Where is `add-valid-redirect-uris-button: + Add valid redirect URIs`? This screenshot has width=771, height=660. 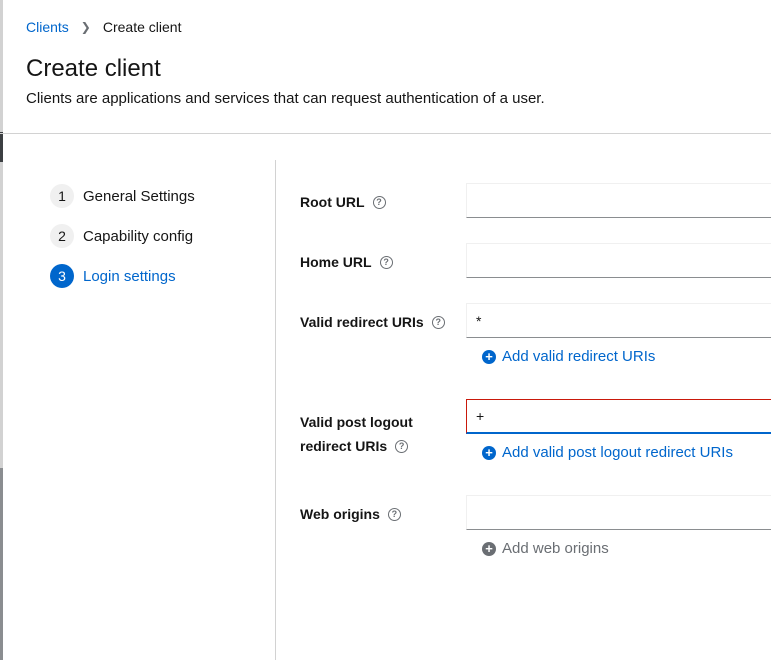
add-valid-redirect-uris-button: + Add valid redirect URIs is located at coordinates (568, 356).